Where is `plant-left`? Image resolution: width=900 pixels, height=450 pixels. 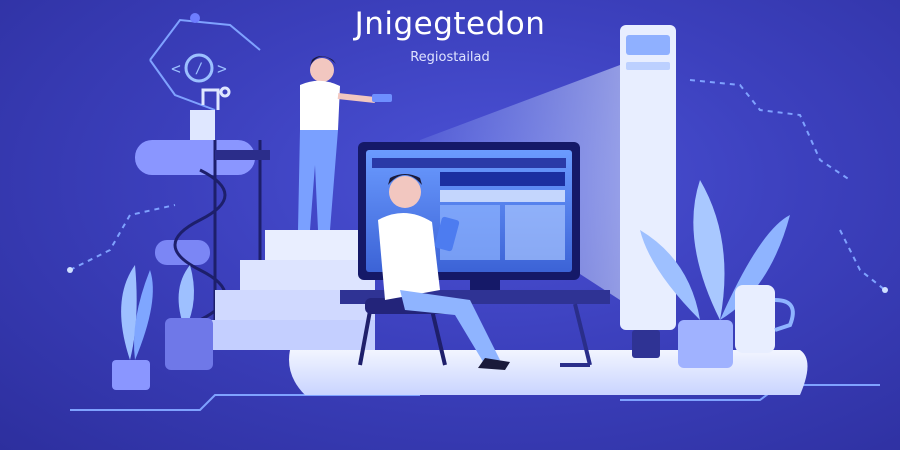 plant-left is located at coordinates (132, 327).